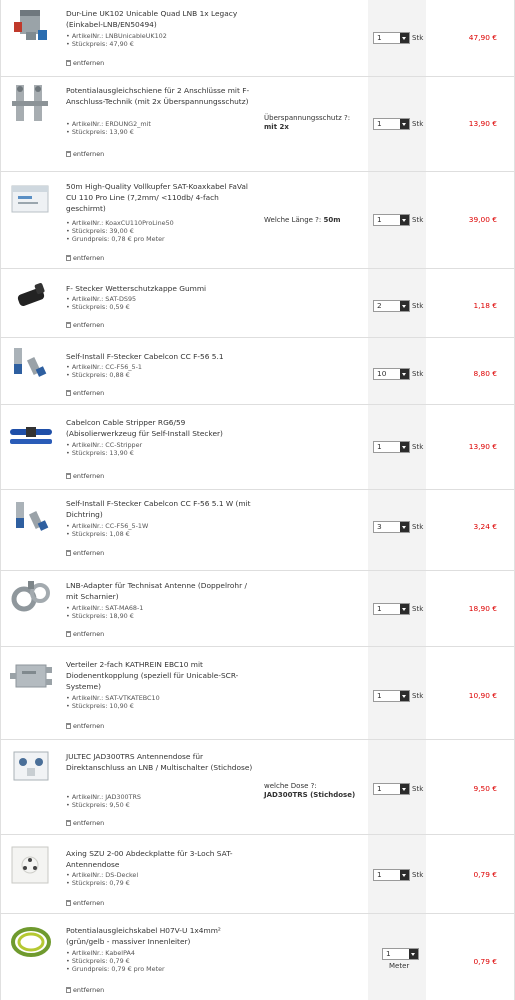 The image size is (515, 1000). I want to click on item-details: ArtikelNr.: JAD300TRS Stückpreis: 9,50 €, so click(161, 801).